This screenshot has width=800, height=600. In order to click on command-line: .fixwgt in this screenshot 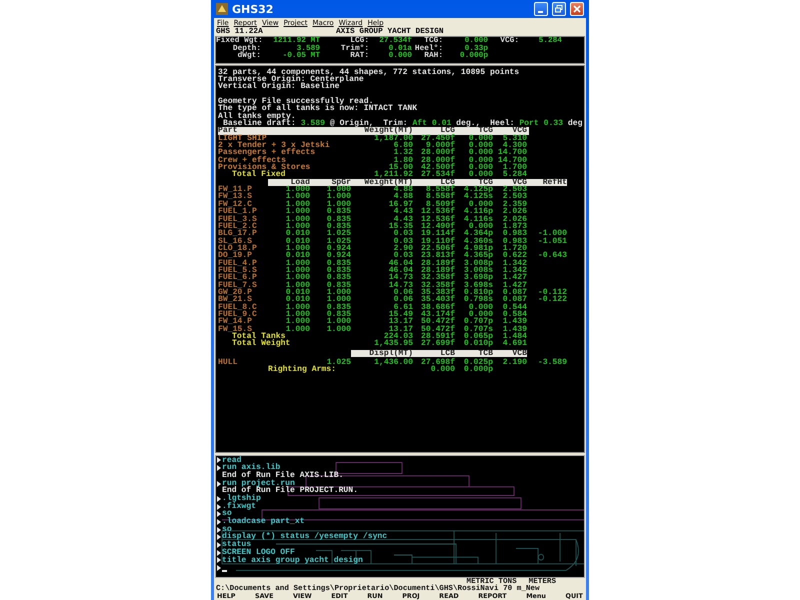, I will do `click(239, 506)`.